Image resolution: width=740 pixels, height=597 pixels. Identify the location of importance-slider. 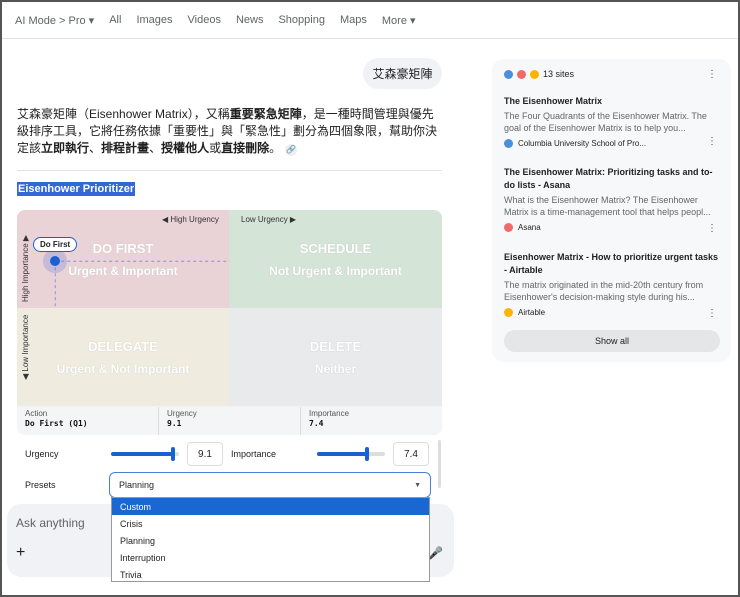
(351, 454).